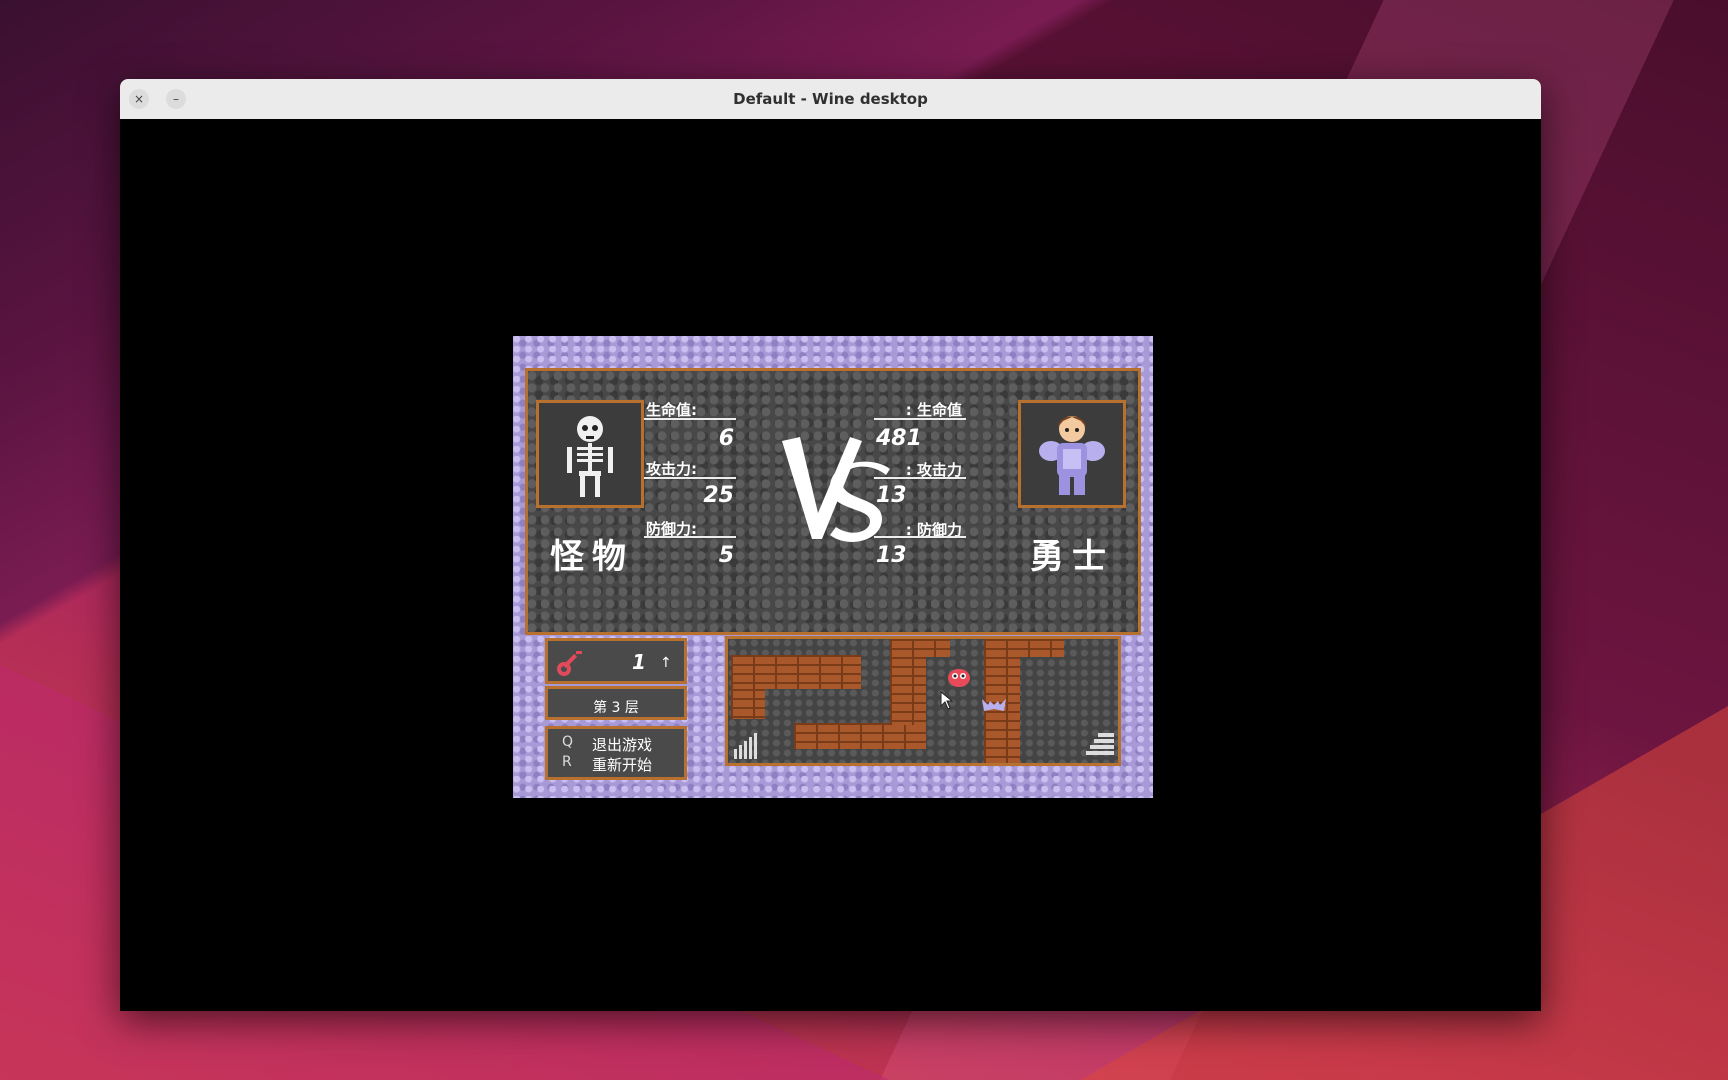 The width and height of the screenshot is (1728, 1080). Describe the element at coordinates (959, 678) in the screenshot. I see `red-slime-icon` at that location.